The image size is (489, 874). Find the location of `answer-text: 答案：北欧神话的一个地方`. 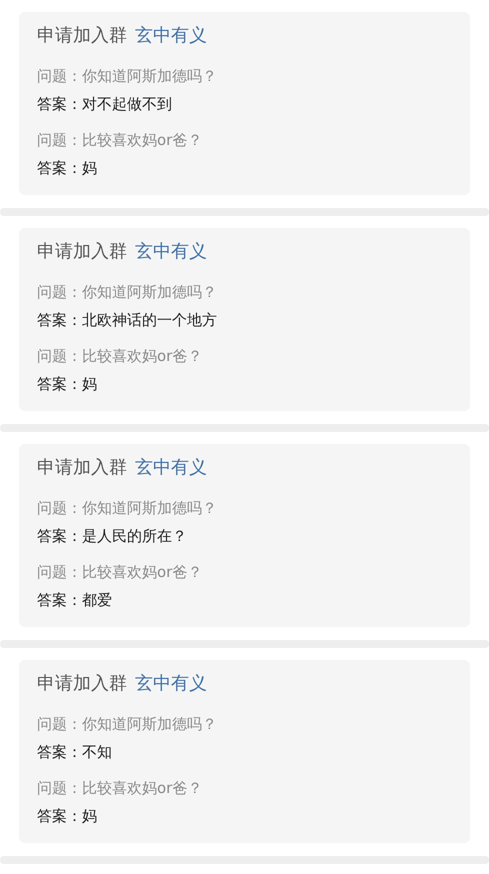

answer-text: 答案：北欧神话的一个地方 is located at coordinates (127, 320).